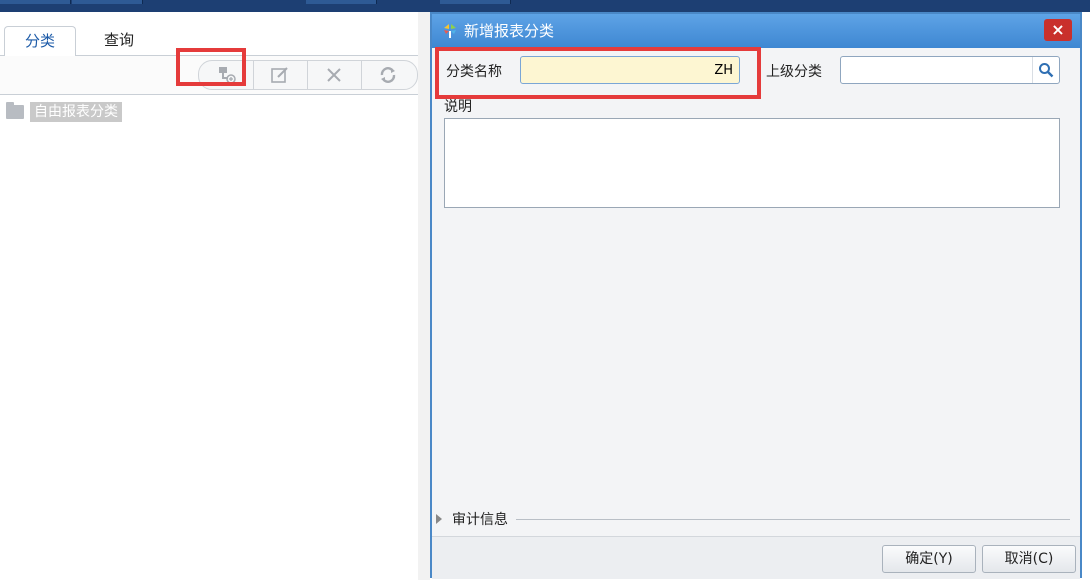 This screenshot has height=580, width=1090. What do you see at coordinates (458, 107) in the screenshot?
I see `description-label: 说明` at bounding box center [458, 107].